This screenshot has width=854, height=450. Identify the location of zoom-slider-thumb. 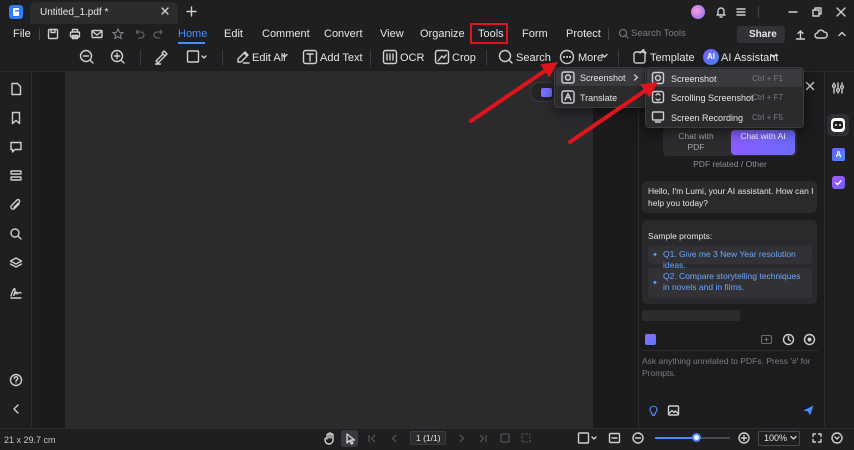
(696, 437).